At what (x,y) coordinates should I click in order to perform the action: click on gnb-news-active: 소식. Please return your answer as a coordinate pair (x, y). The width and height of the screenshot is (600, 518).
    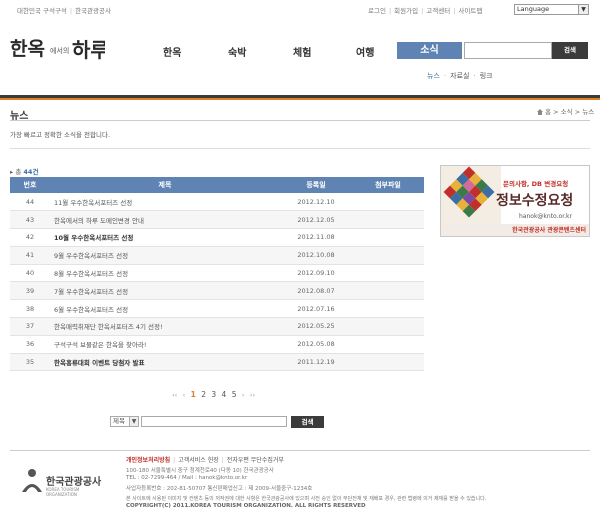
    Looking at the image, I should click on (429, 50).